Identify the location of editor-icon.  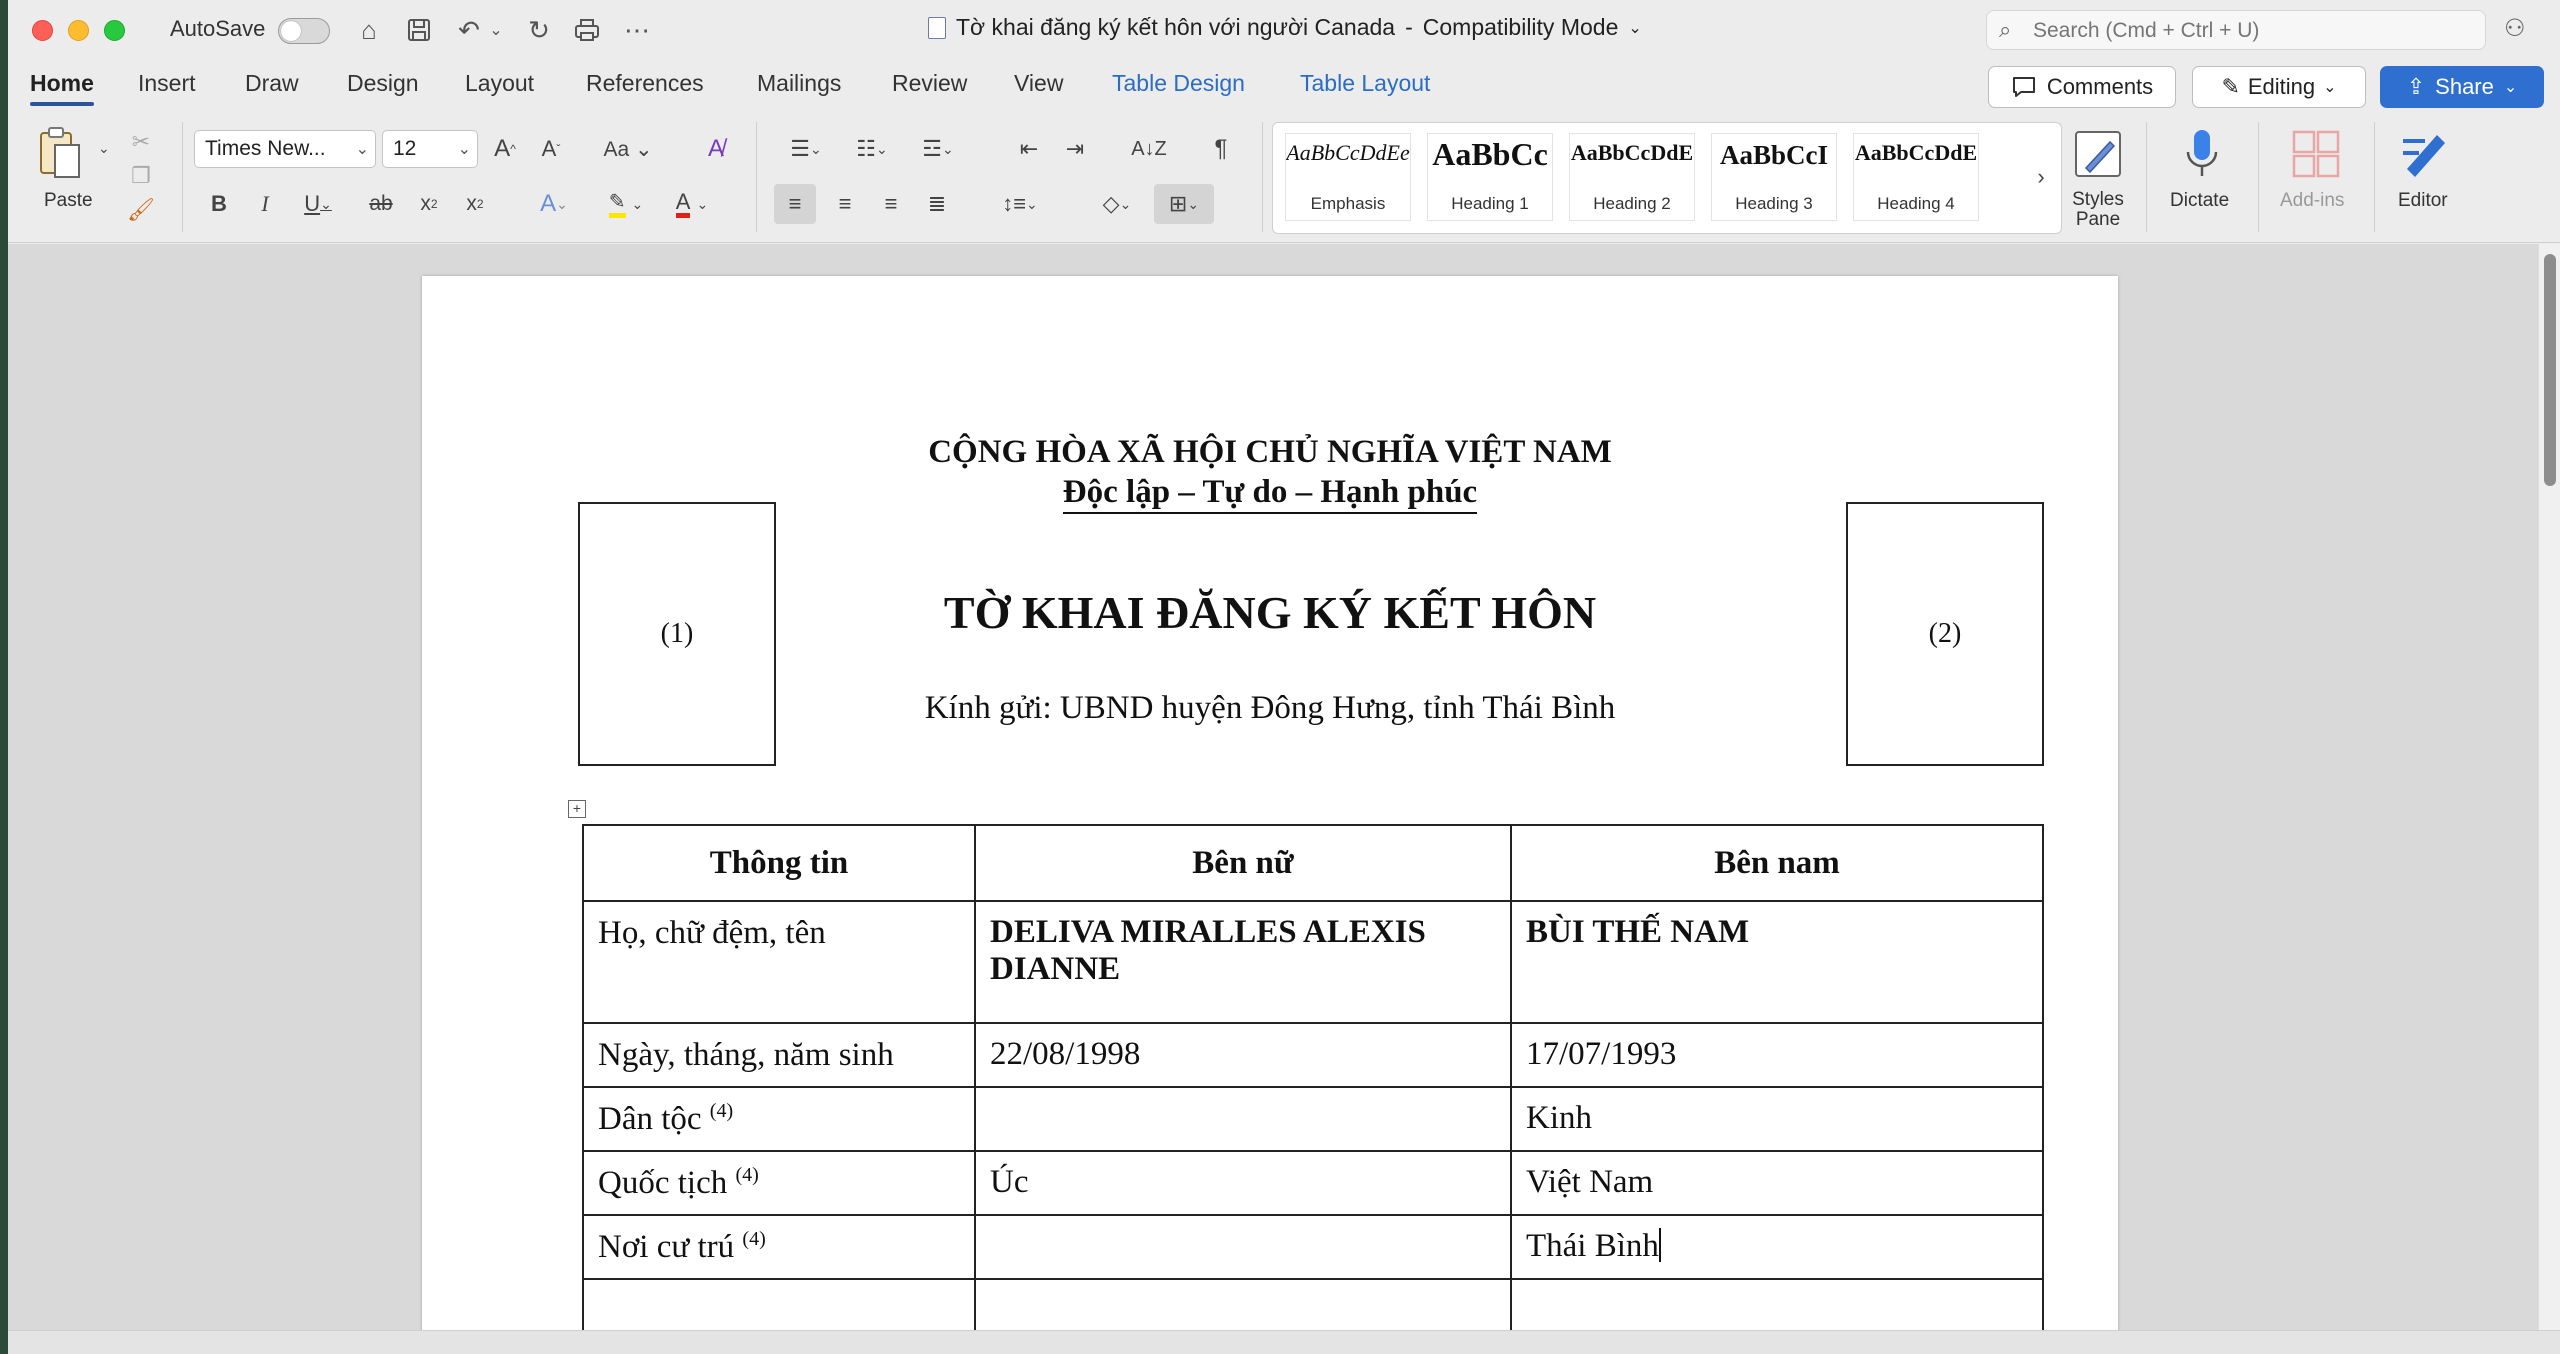
(2424, 153).